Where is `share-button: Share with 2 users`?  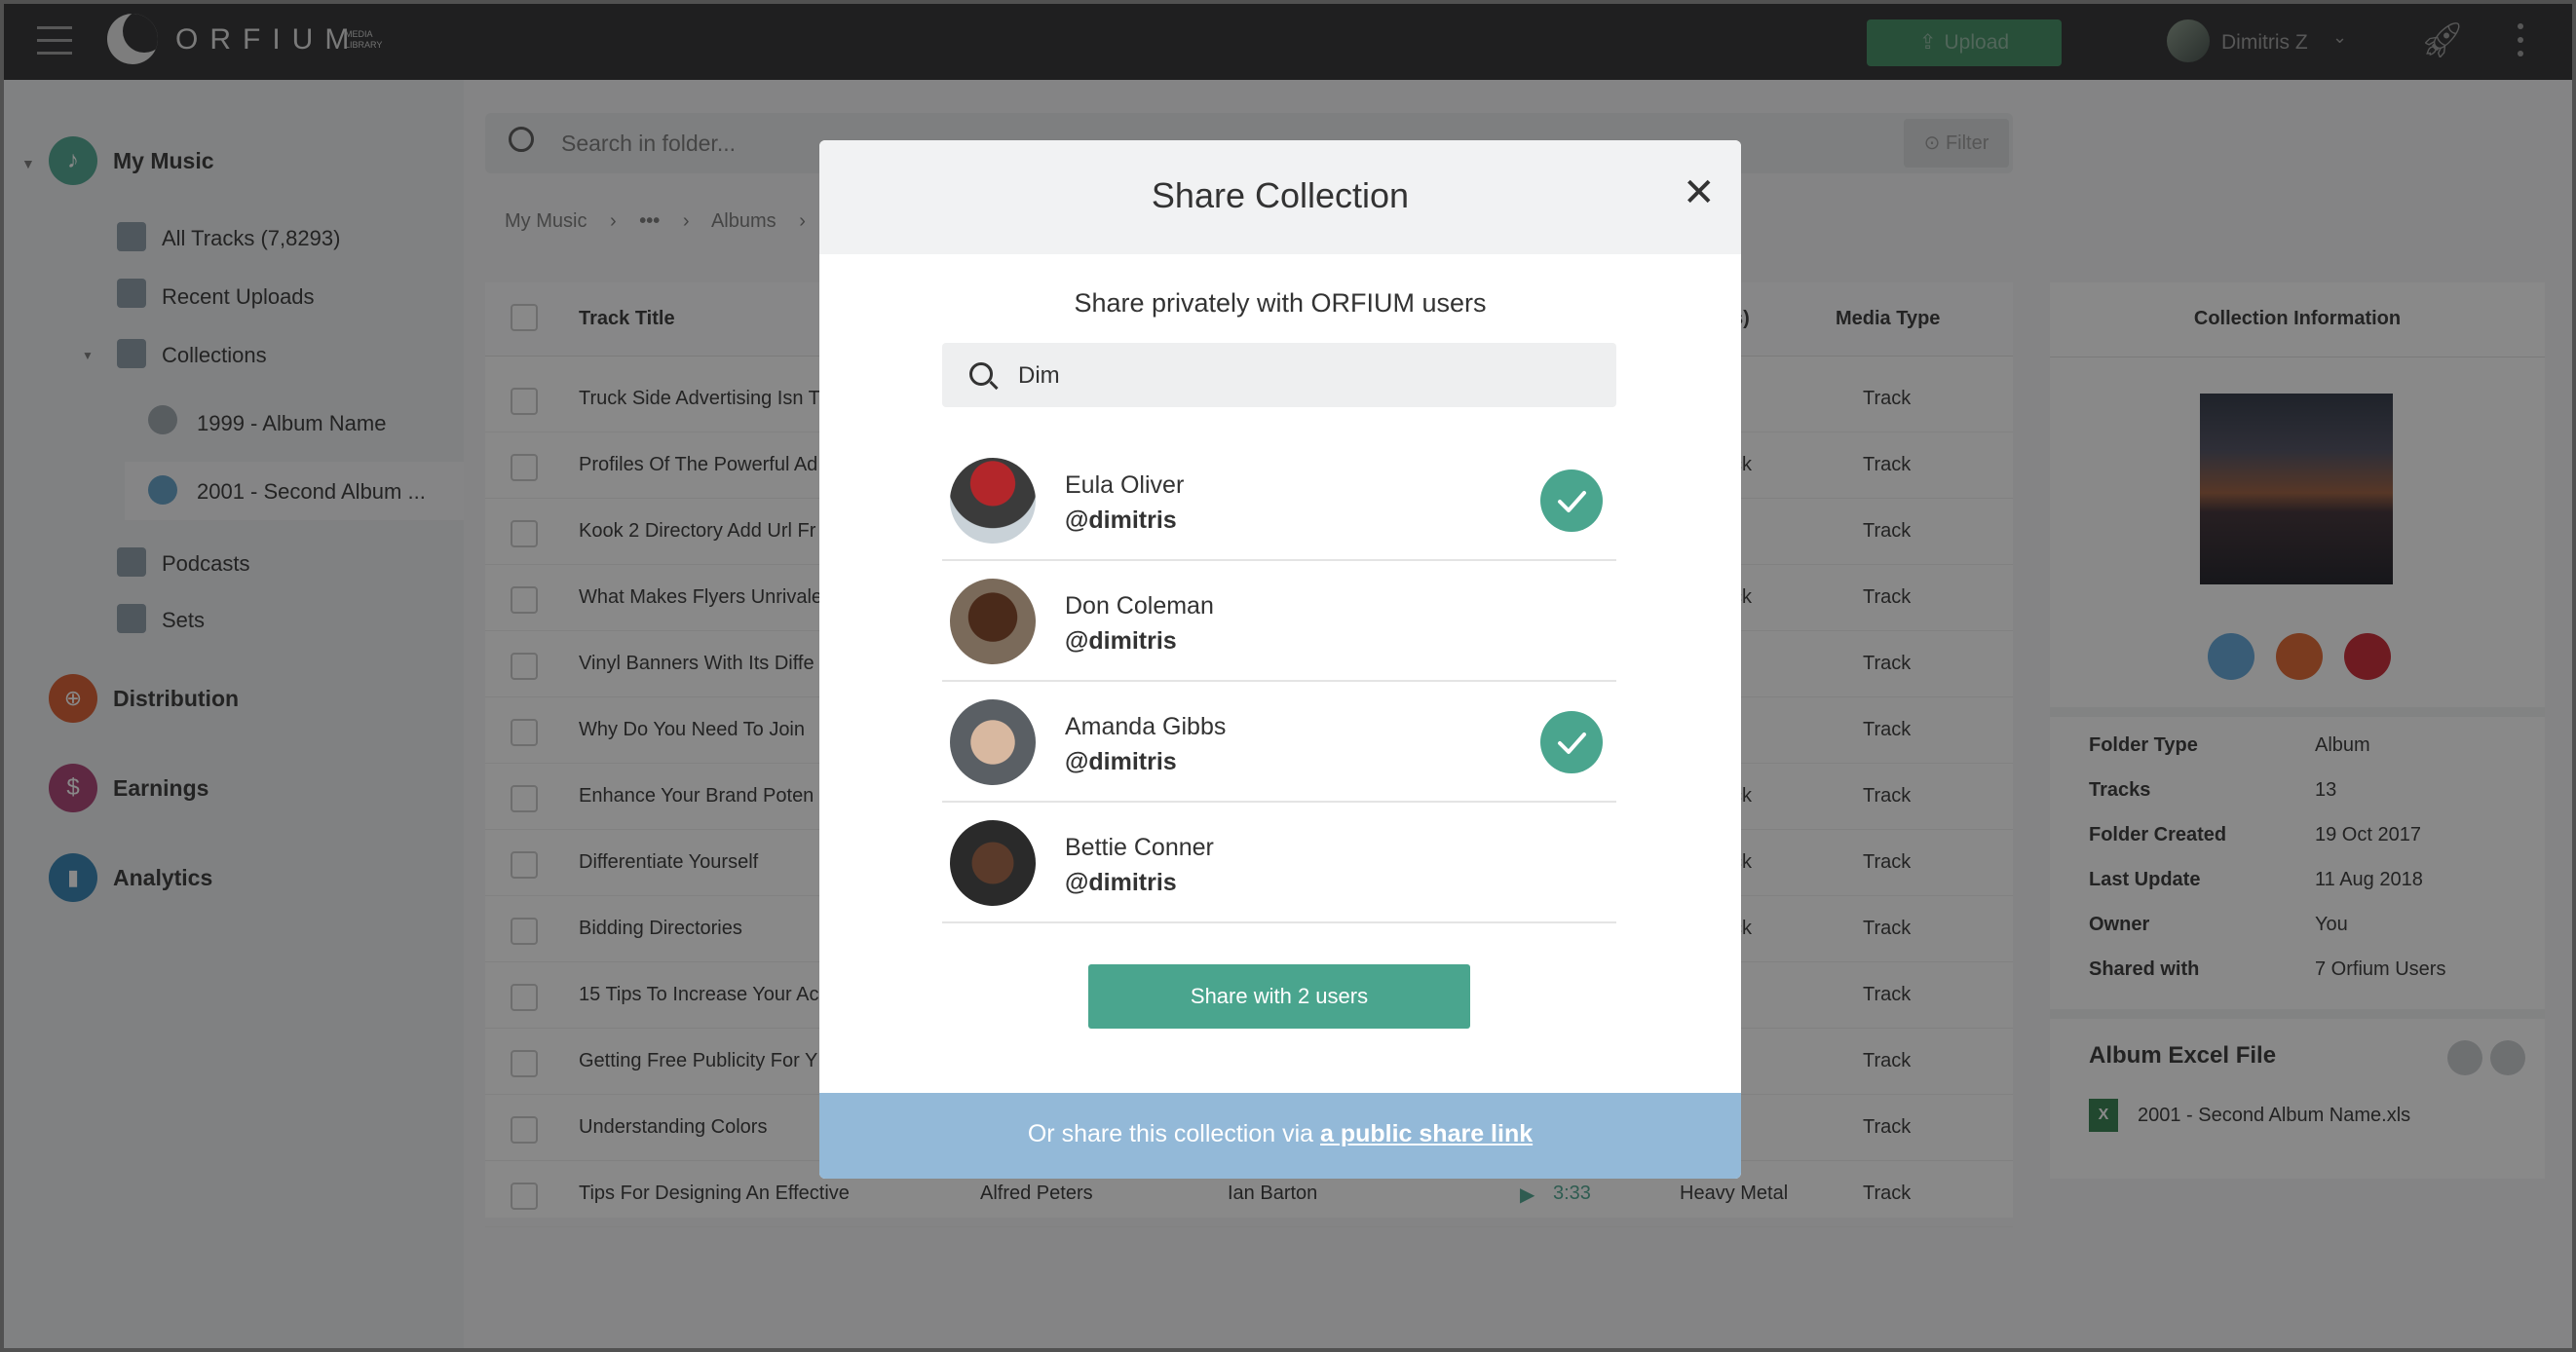 share-button: Share with 2 users is located at coordinates (1279, 996).